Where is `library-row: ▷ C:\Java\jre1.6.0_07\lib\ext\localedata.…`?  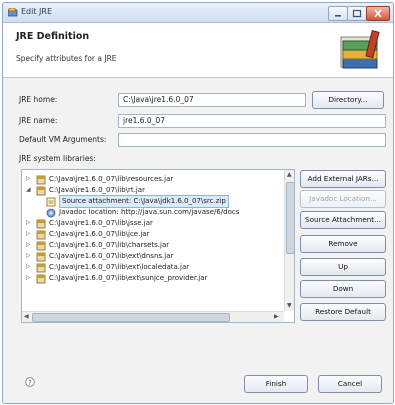
library-row: ▷ C:\Java\jre1.6.0_07\lib\ext\localedata.… is located at coordinates (153, 267).